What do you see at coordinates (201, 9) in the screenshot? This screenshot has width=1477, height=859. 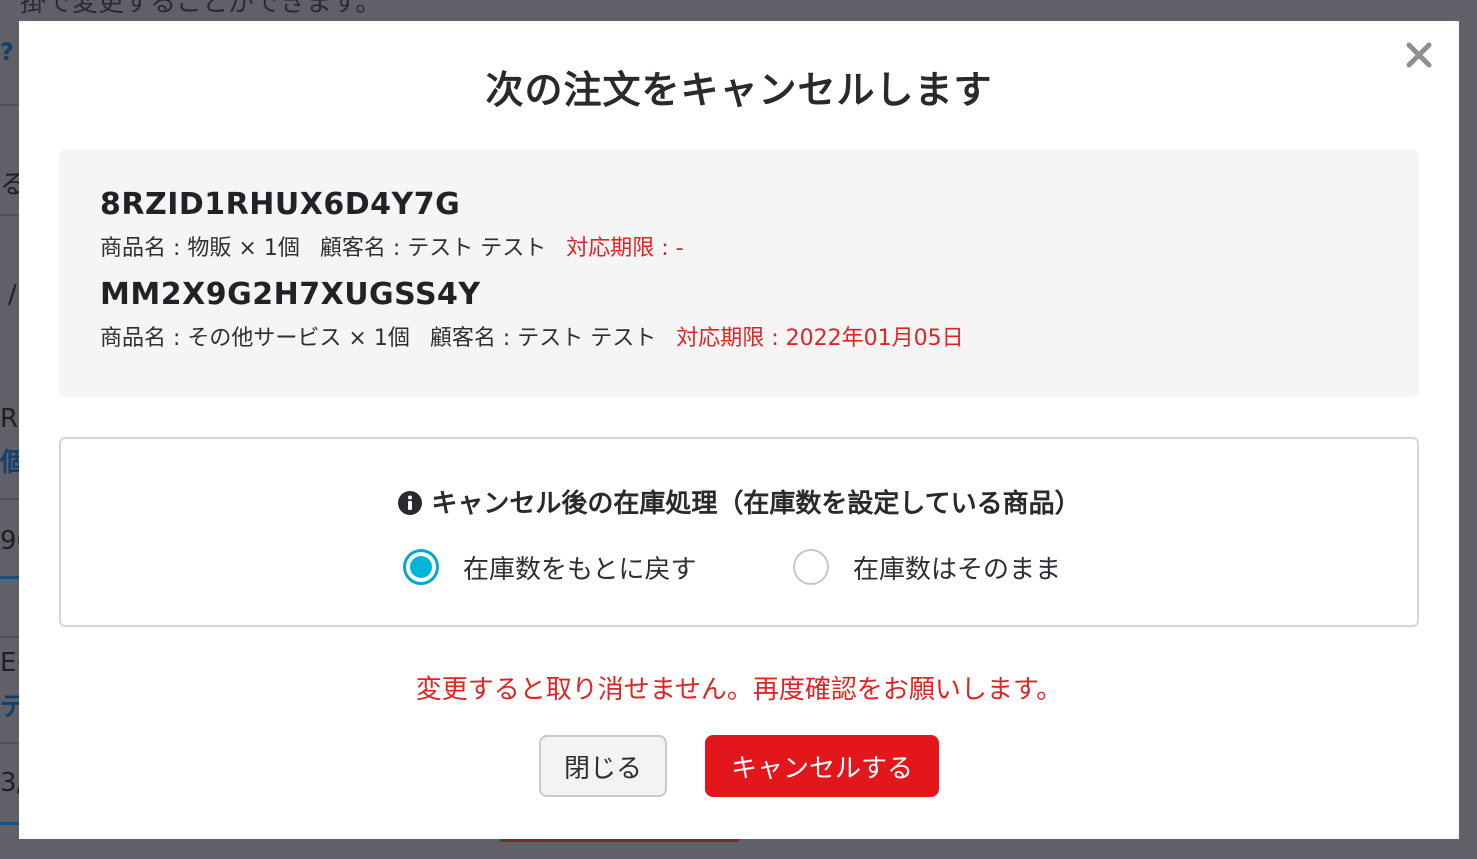 I see `bg-text-fragment: 掛で変更することができます。` at bounding box center [201, 9].